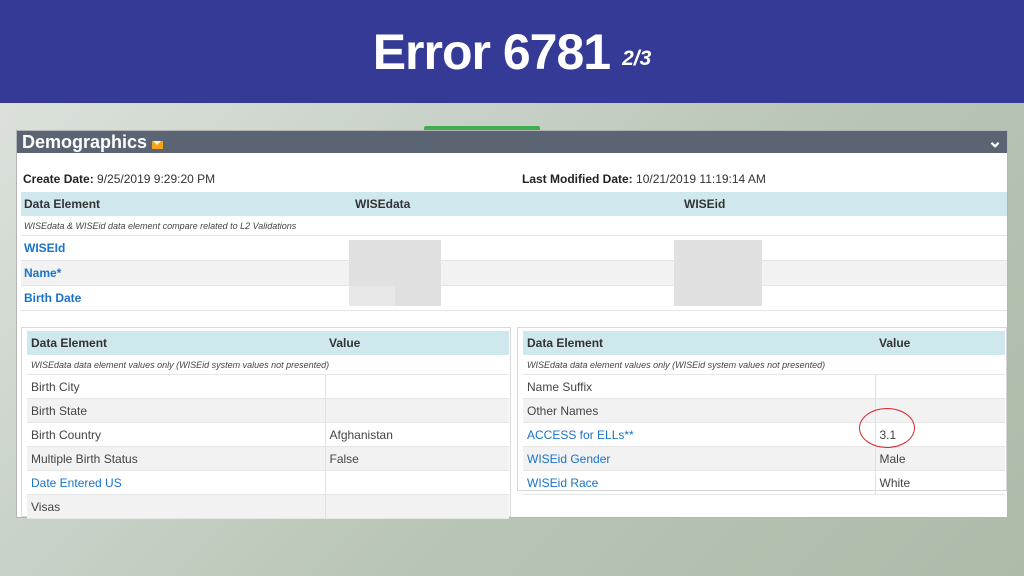 The height and width of the screenshot is (576, 1024). I want to click on table-row: Other Names, so click(764, 410).